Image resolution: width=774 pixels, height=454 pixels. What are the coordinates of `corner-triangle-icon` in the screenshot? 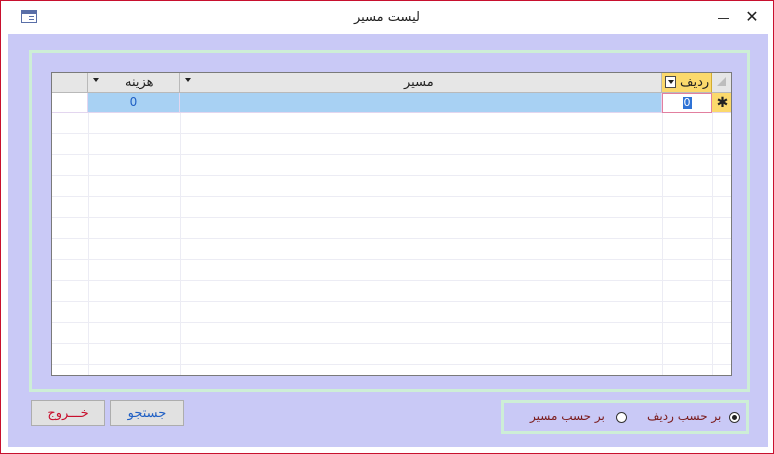 It's located at (721, 81).